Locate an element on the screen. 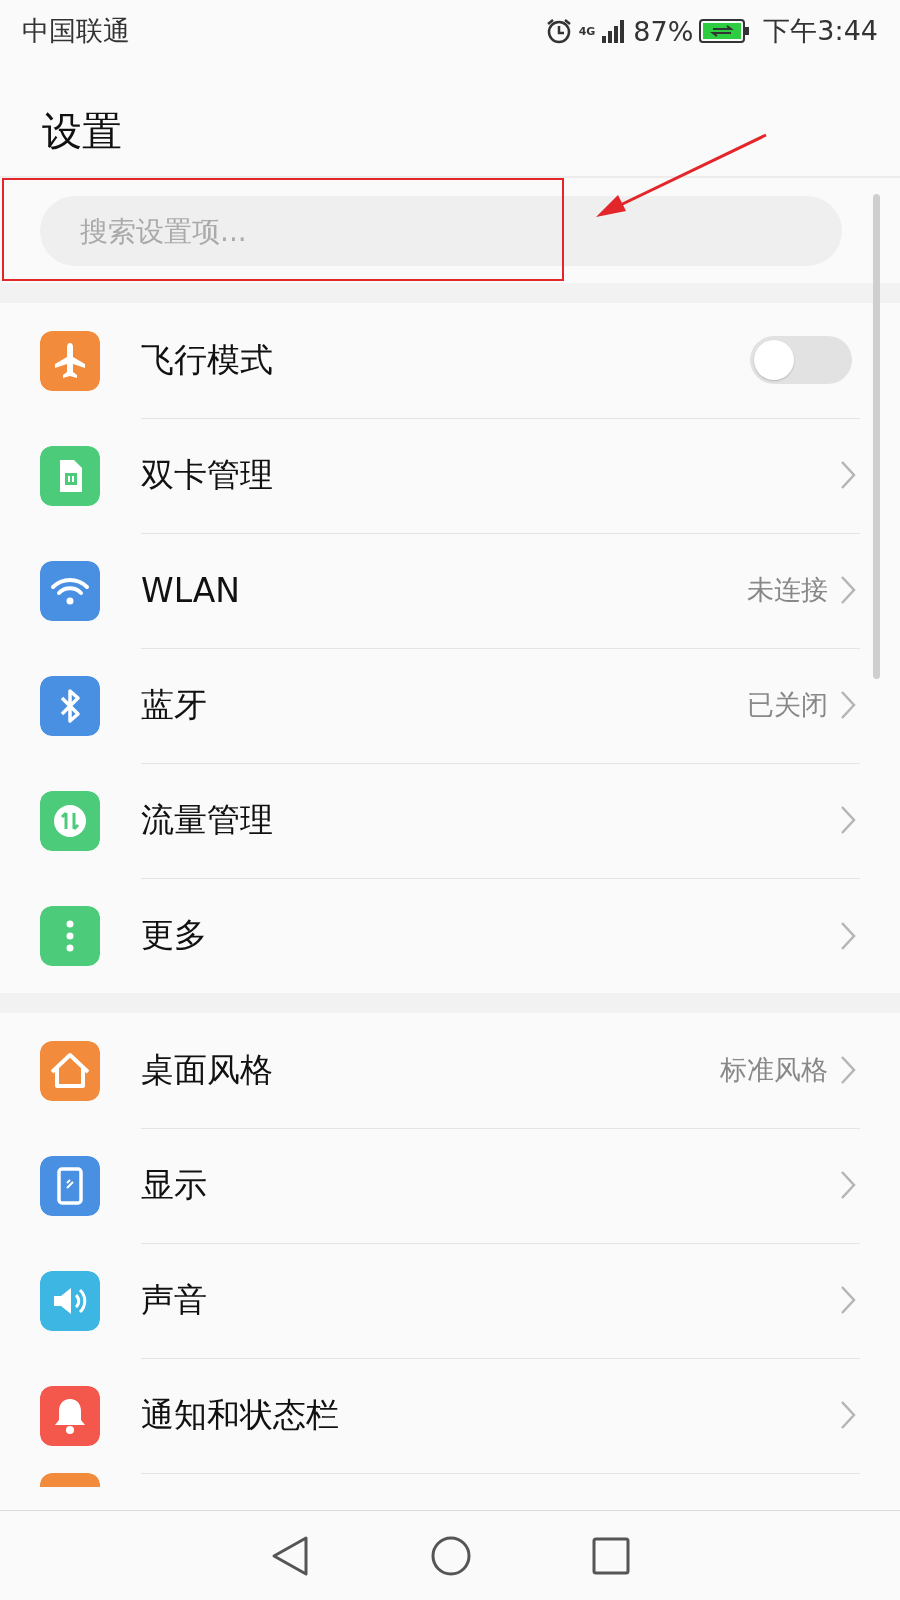  setting-label: 蓝牙 is located at coordinates (444, 705).